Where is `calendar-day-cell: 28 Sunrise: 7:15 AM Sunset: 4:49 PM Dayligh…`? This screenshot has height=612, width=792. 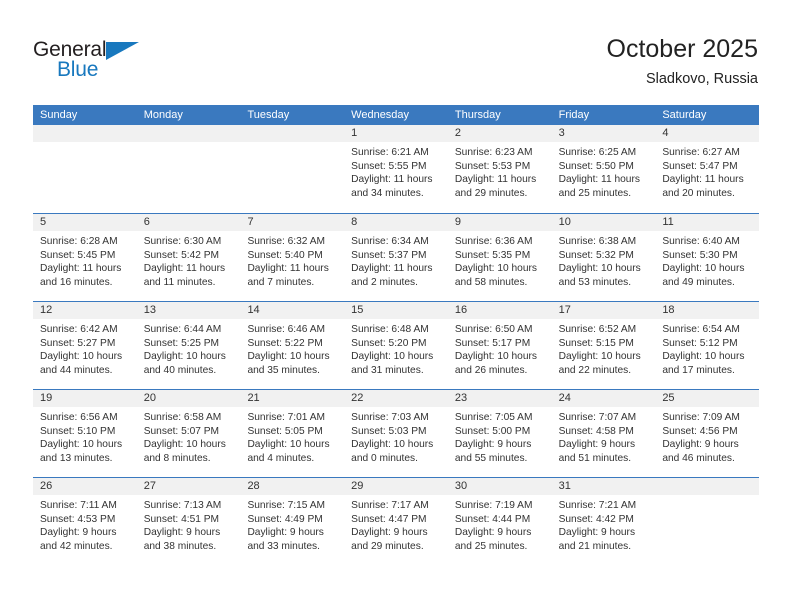
calendar-day-cell: 28 Sunrise: 7:15 AM Sunset: 4:49 PM Dayligh… is located at coordinates (292, 521).